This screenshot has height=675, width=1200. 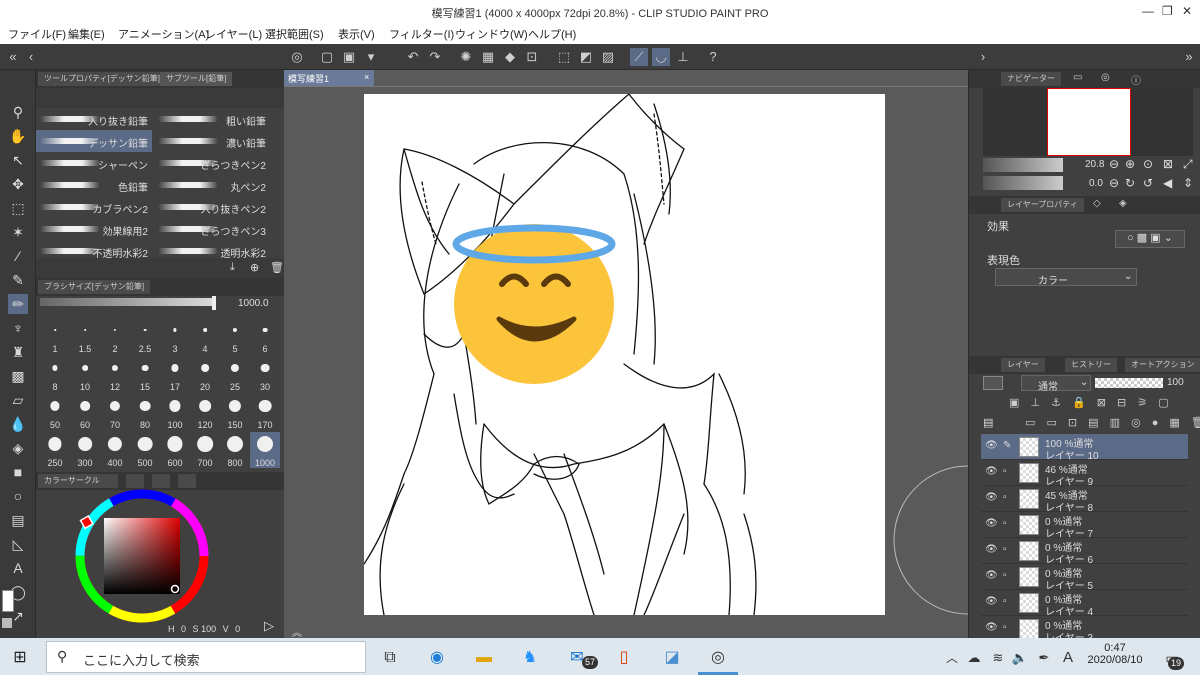 I want to click on zoom-slider, so click(x=1023, y=165).